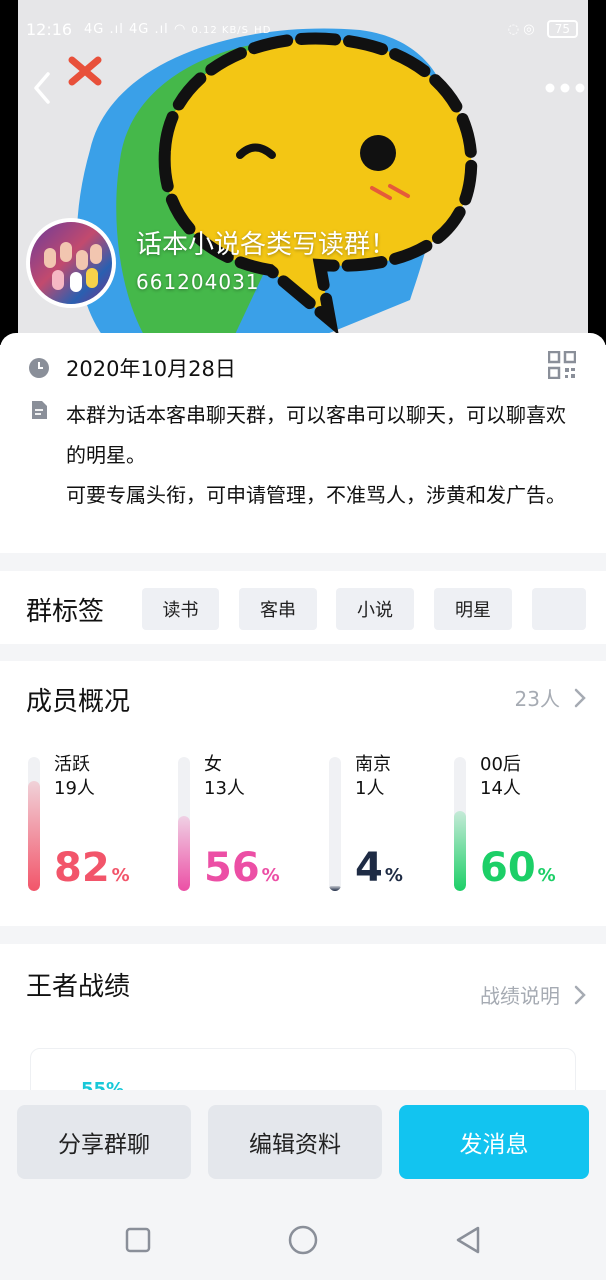  Describe the element at coordinates (71, 263) in the screenshot. I see `group-avatar` at that location.